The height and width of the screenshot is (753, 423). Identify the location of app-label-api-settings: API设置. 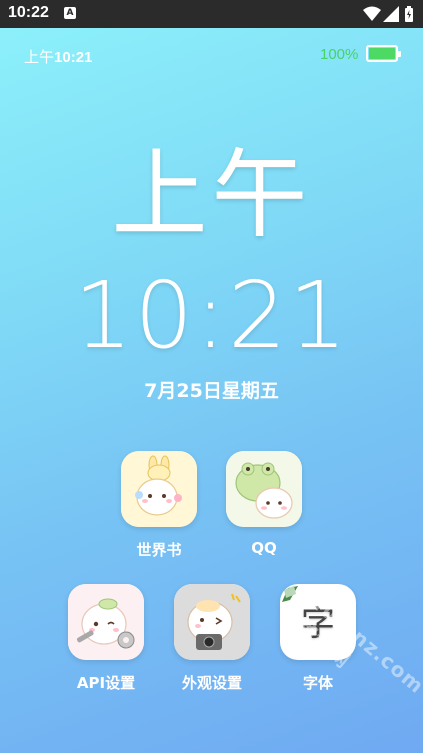
(106, 683).